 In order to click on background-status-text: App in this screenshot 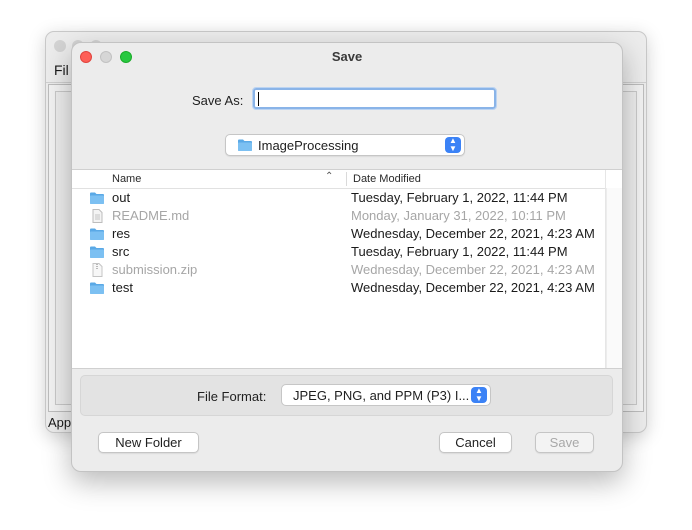, I will do `click(60, 422)`.